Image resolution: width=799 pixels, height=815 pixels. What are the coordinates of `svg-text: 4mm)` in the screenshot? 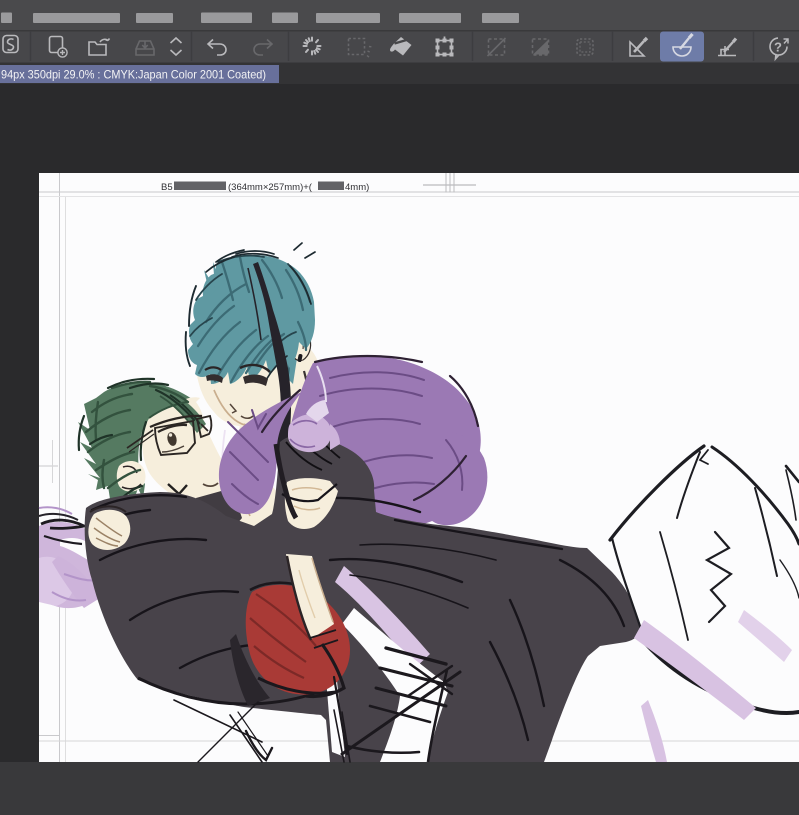 It's located at (357, 187).